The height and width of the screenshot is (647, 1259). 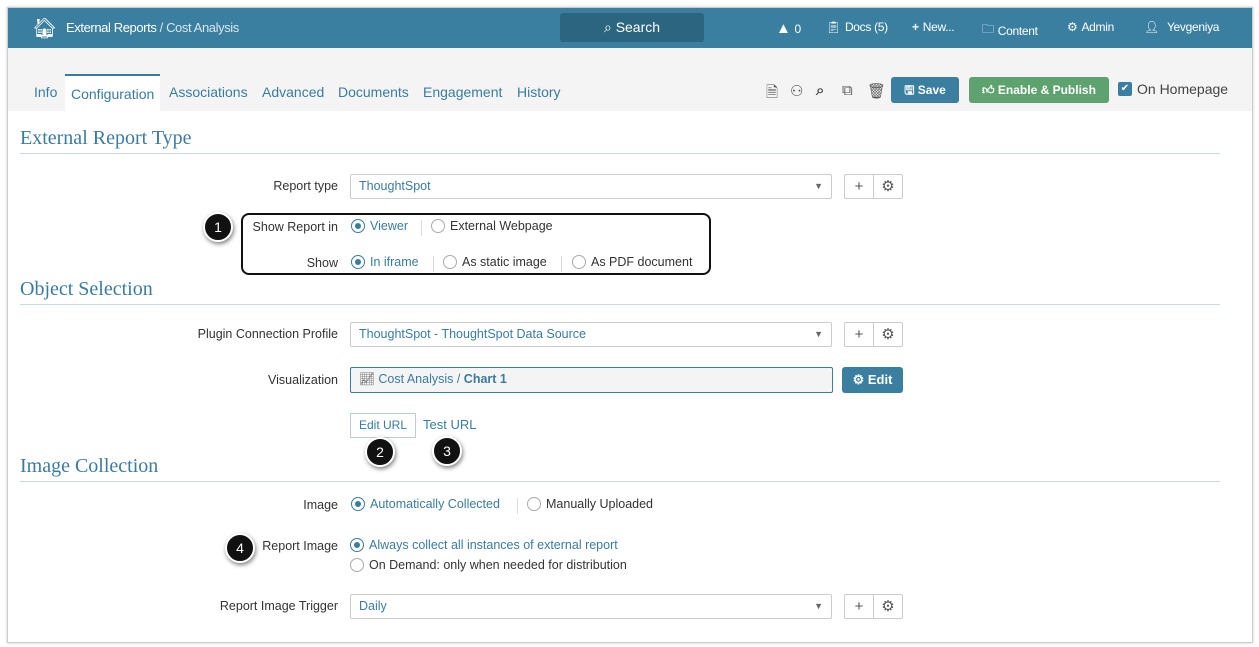 What do you see at coordinates (394, 262) in the screenshot?
I see `radio-label: In iframe` at bounding box center [394, 262].